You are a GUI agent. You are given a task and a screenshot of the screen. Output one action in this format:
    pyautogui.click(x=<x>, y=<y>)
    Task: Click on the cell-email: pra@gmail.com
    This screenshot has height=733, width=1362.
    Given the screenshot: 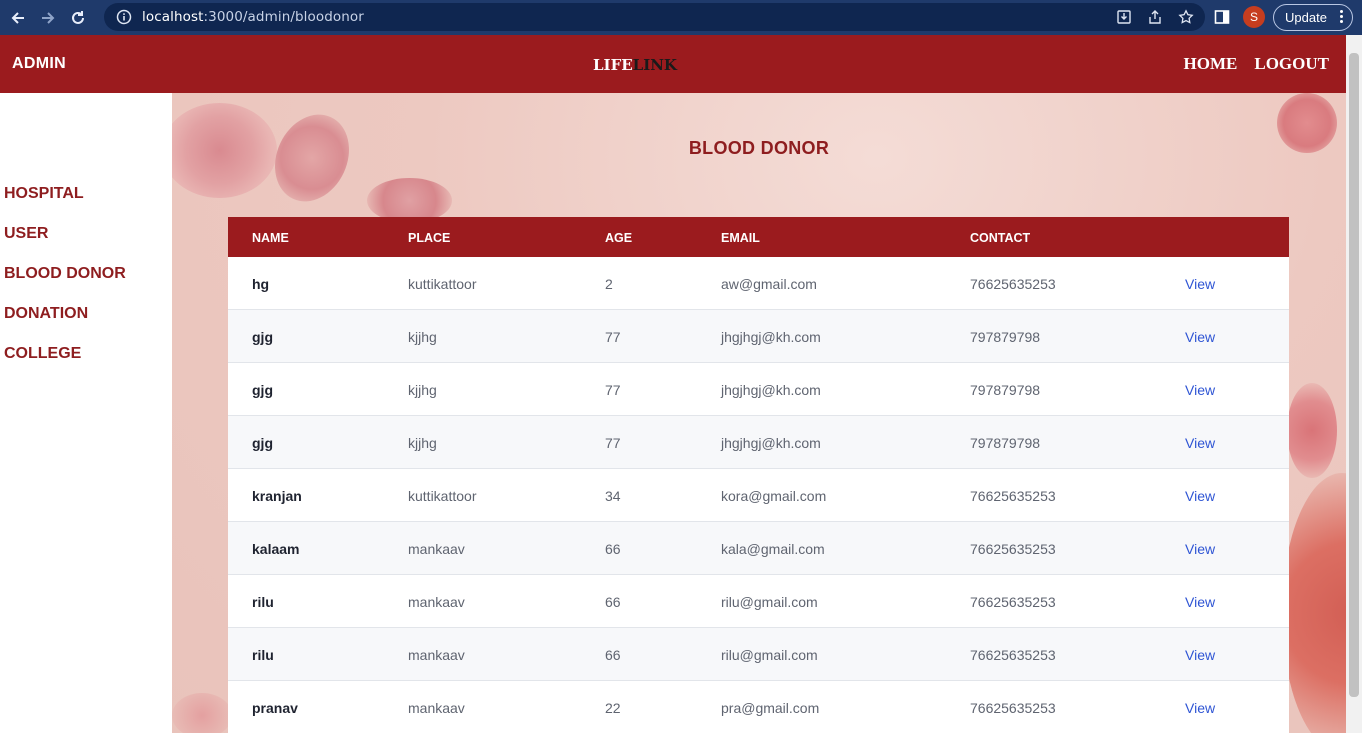 What is the action you would take?
    pyautogui.click(x=770, y=708)
    